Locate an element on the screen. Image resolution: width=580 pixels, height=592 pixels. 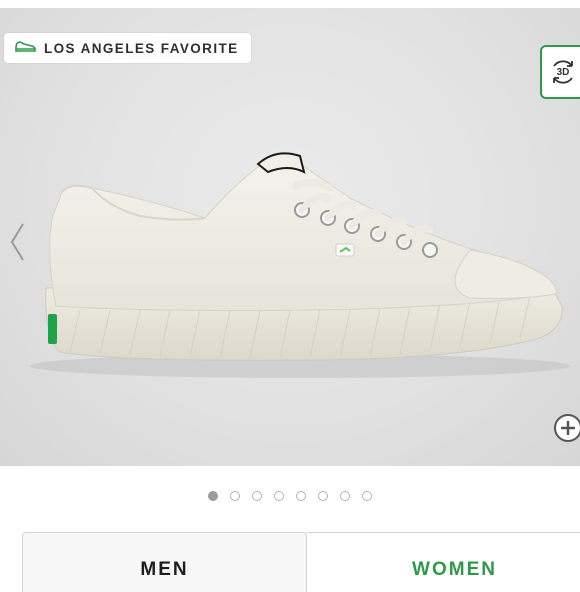
gender-tabs: MEN WOMEN is located at coordinates (301, 562).